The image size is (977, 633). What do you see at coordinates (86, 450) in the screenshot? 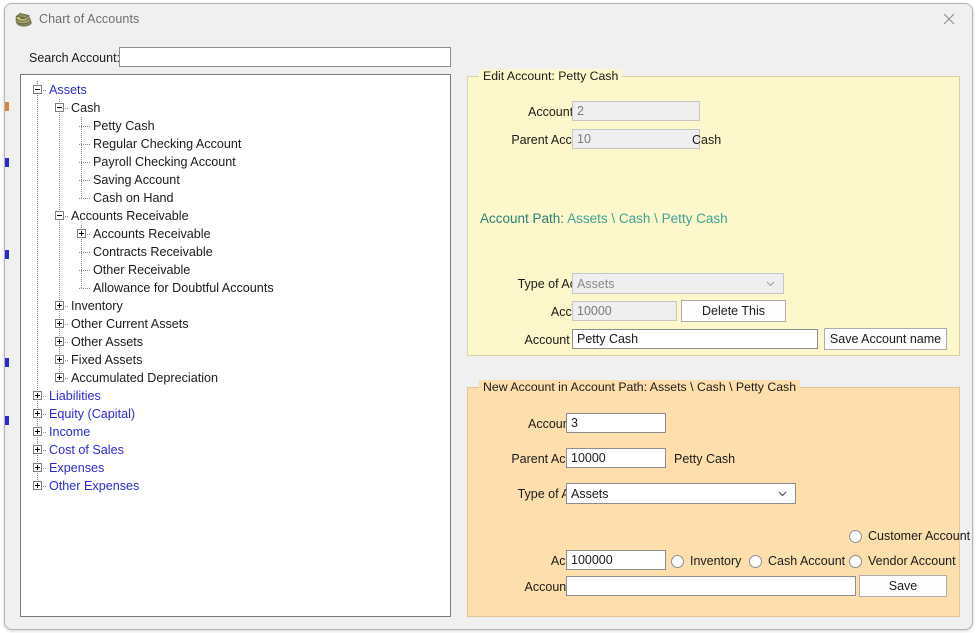
I see `tree-item-label: Cost of Sales` at bounding box center [86, 450].